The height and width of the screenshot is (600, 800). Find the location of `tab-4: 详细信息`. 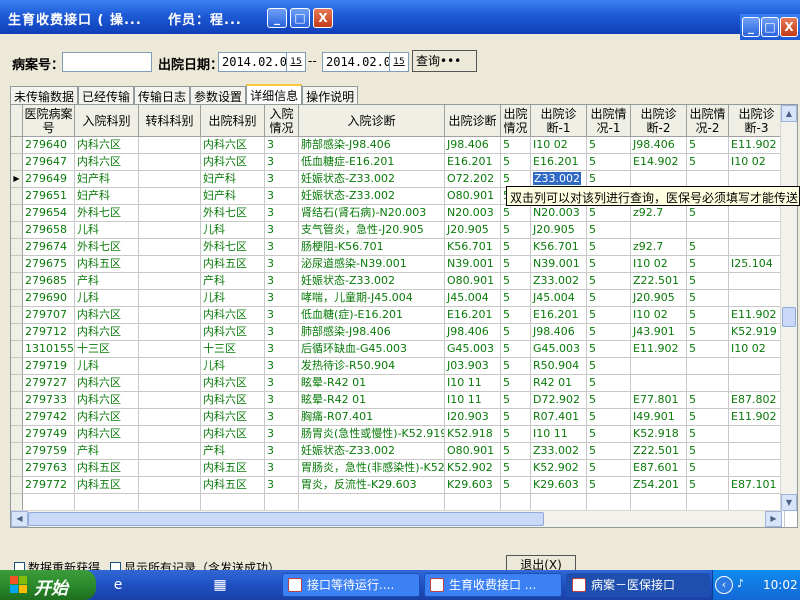

tab-4: 详细信息 is located at coordinates (274, 94).